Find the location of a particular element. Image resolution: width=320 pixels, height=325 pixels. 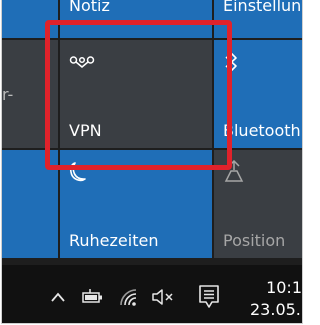

tile-einstellungen: Einstellun is located at coordinates (258, 19).